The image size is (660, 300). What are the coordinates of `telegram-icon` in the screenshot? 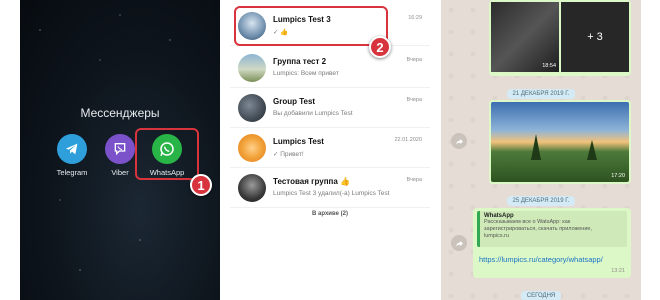 It's located at (72, 149).